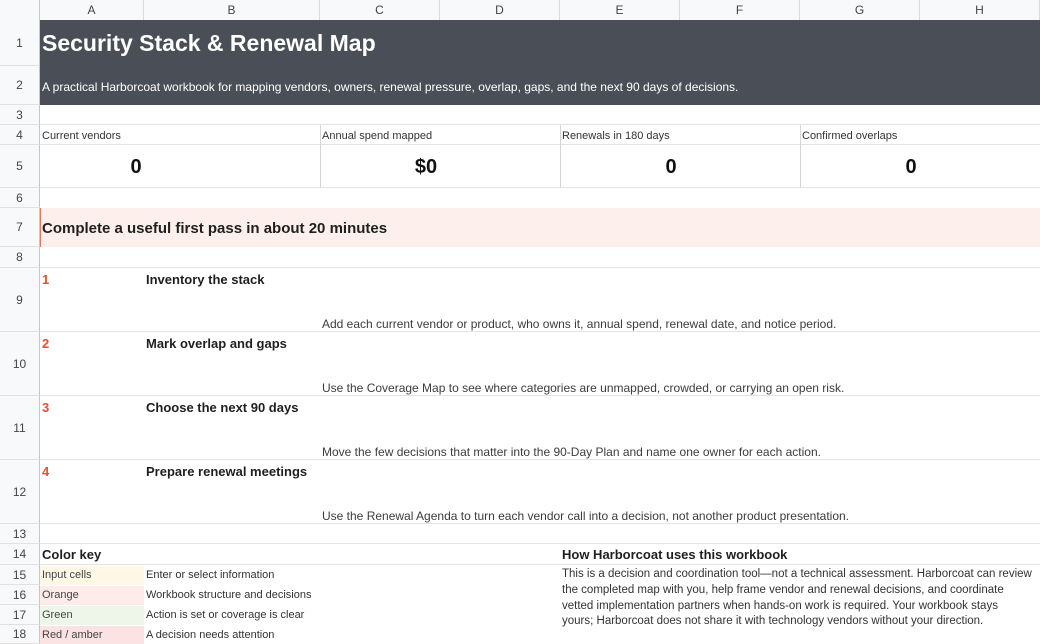 Image resolution: width=1040 pixels, height=644 pixels. I want to click on color-key-description: A decision needs attention, so click(210, 635).